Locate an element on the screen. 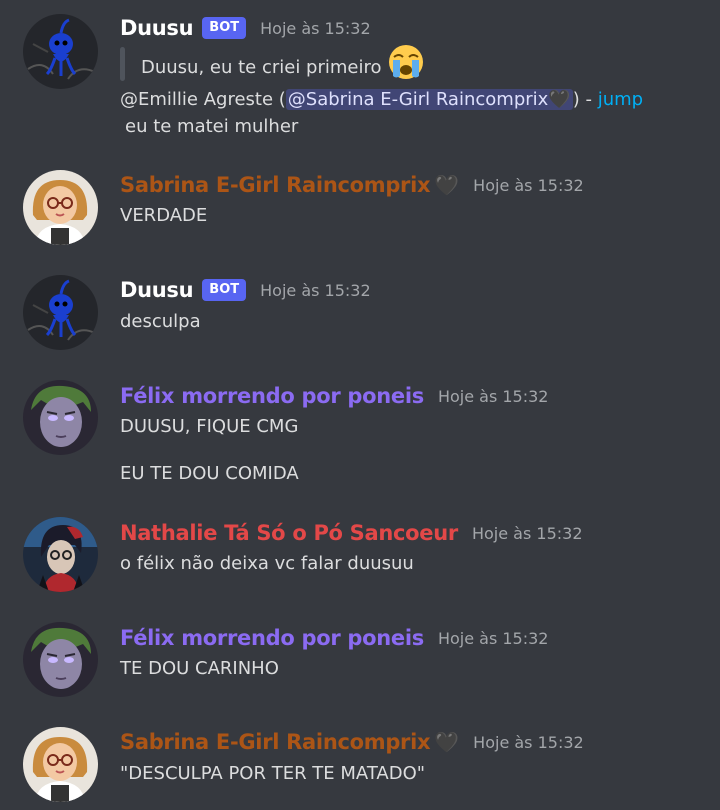 This screenshot has height=810, width=720. quote-bar is located at coordinates (122, 64).